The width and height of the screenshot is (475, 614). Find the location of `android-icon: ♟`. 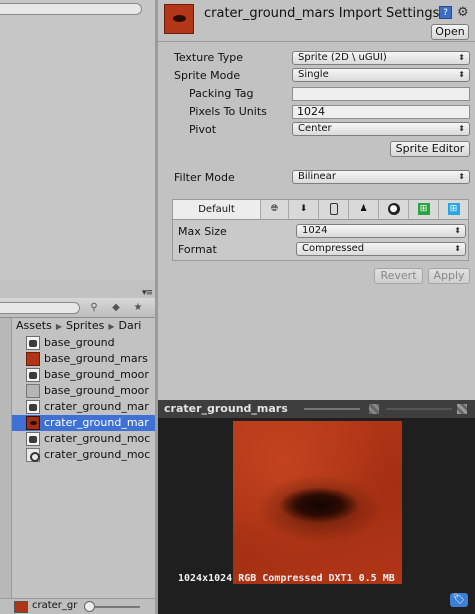

android-icon: ♟ is located at coordinates (363, 209).